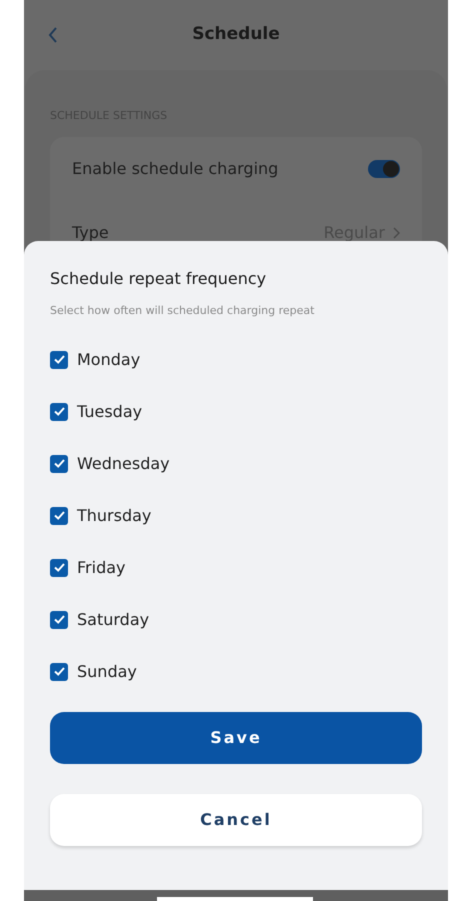 This screenshot has width=457, height=901. What do you see at coordinates (384, 169) in the screenshot?
I see `toggle-switch` at bounding box center [384, 169].